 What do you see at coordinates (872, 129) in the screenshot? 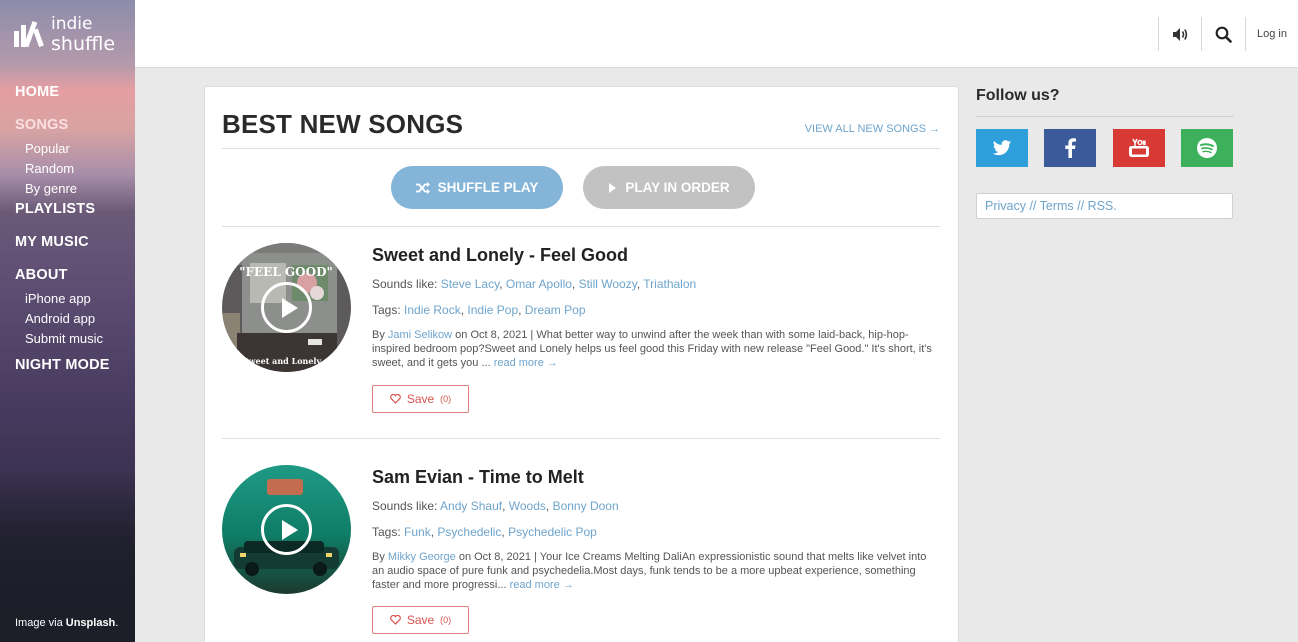
I see `view-all-new-songs-link: VIEW ALL NEW SONGS →` at bounding box center [872, 129].